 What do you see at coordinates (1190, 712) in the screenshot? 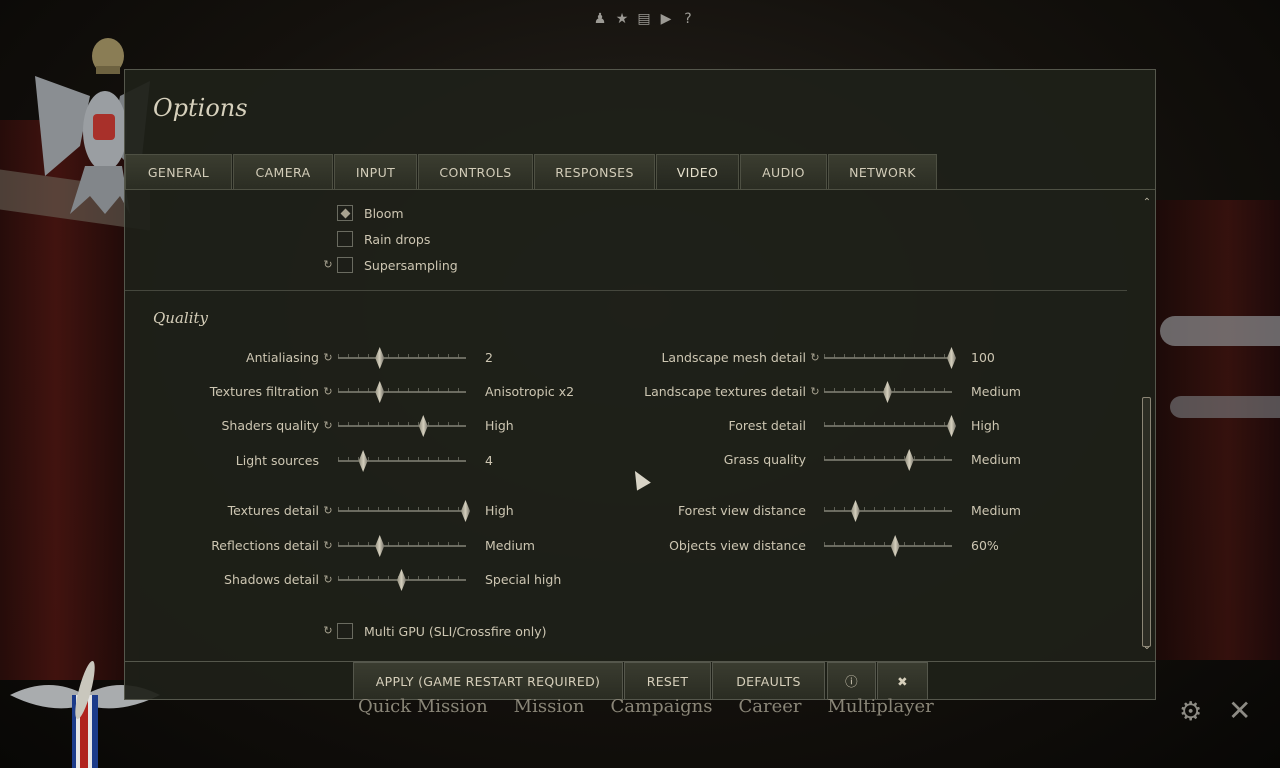
I see `settings-gear-icon: ⚙` at bounding box center [1190, 712].